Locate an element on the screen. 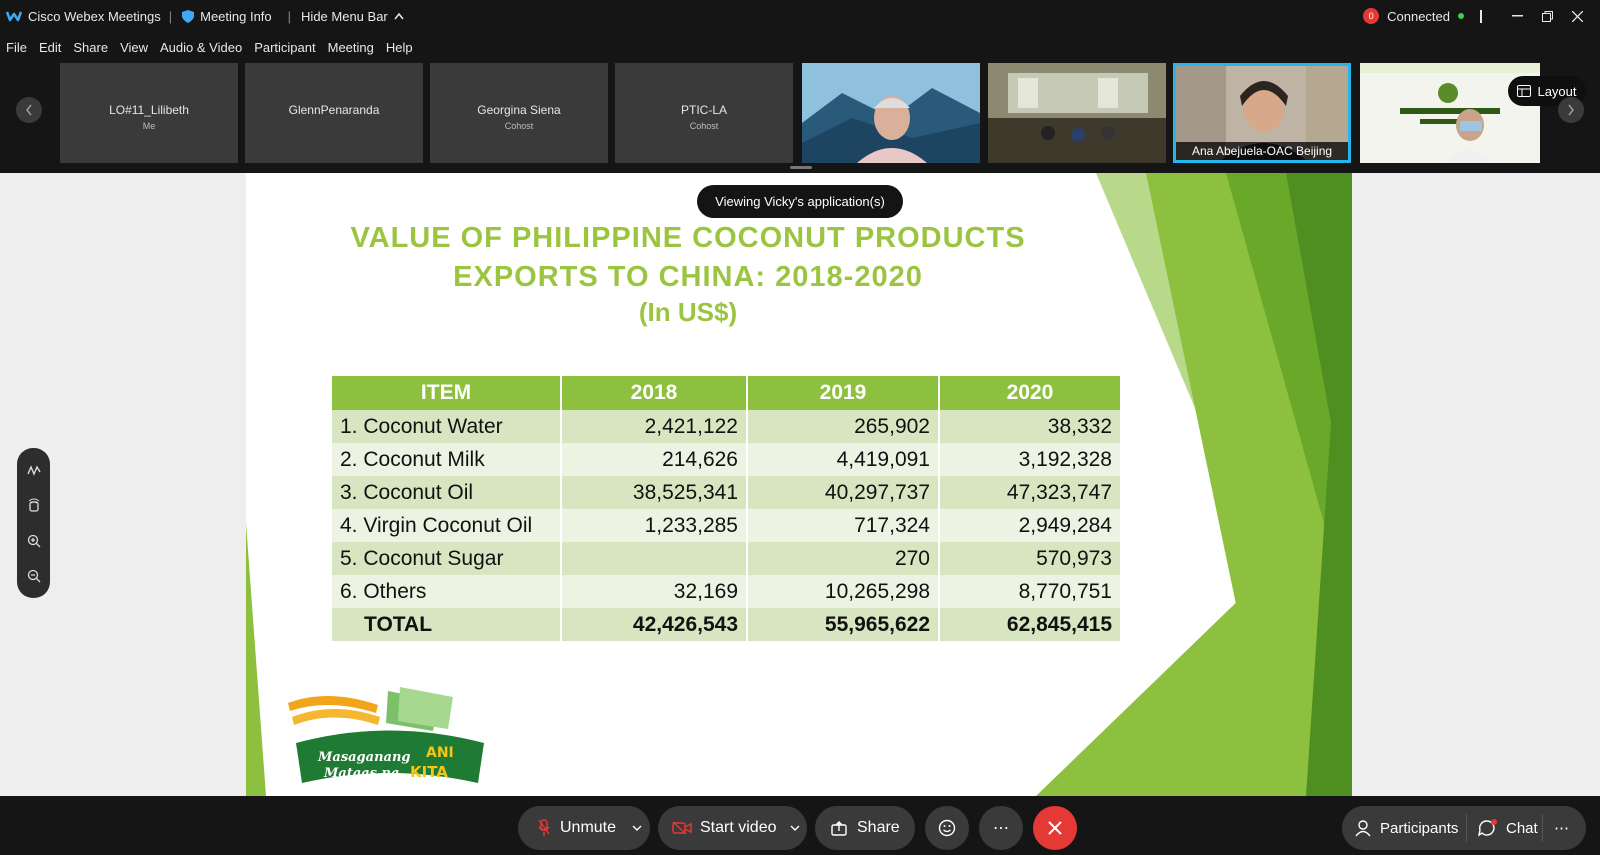 The height and width of the screenshot is (855, 1600). menu-file: File is located at coordinates (16, 47).